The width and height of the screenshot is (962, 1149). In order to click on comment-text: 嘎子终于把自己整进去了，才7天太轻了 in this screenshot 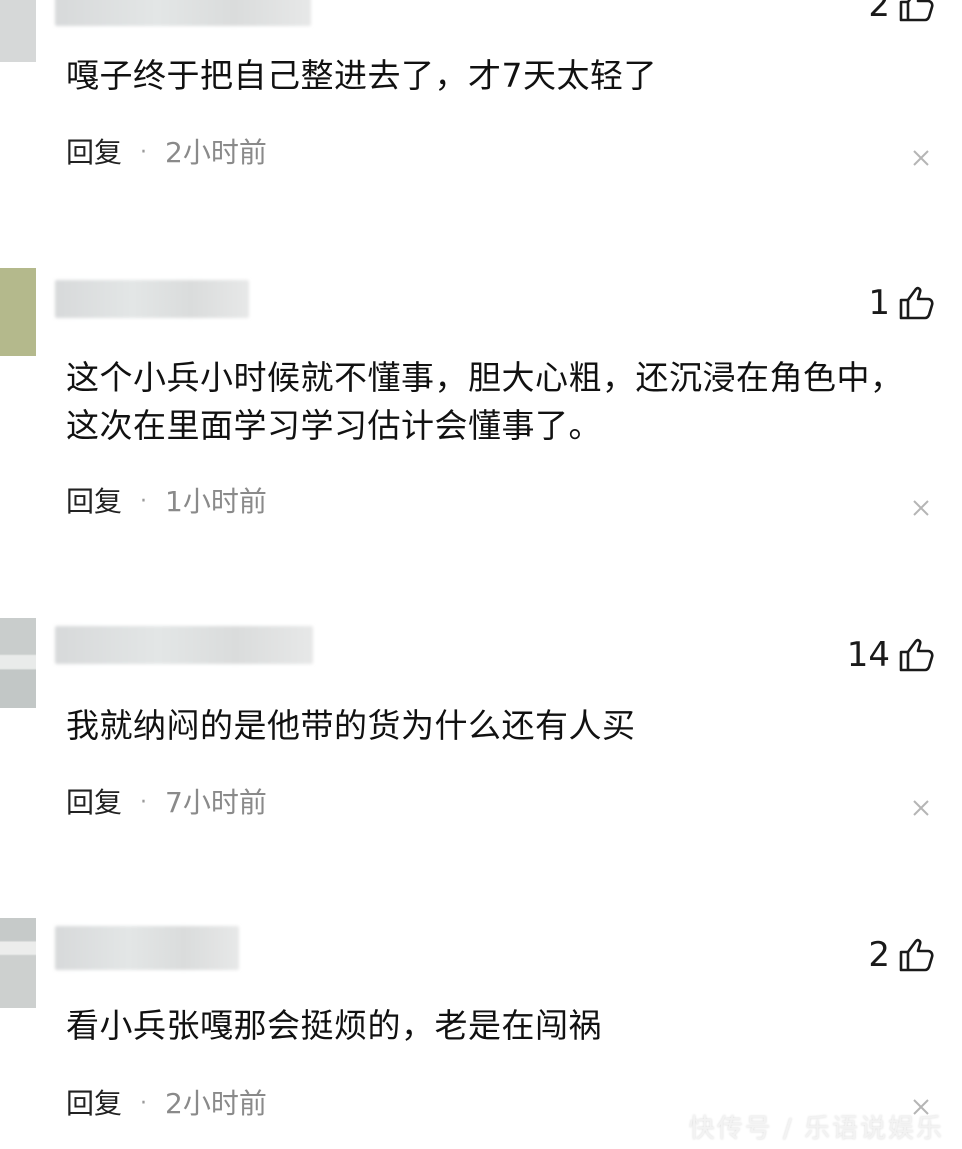, I will do `click(361, 75)`.